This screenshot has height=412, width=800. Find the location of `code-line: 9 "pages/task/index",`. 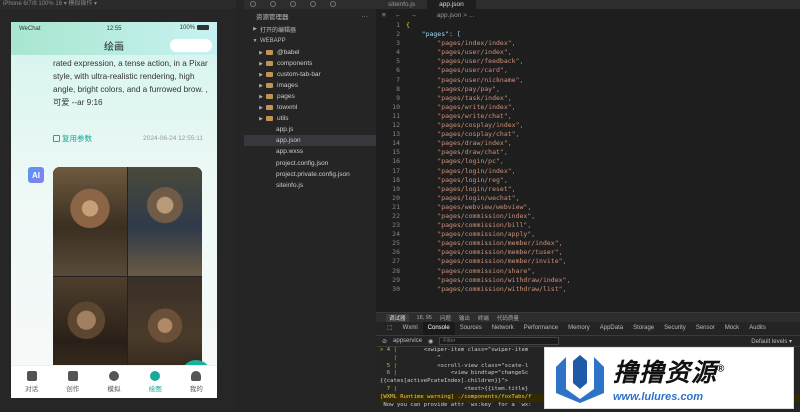

code-line: 9 "pages/task/index", is located at coordinates (588, 98).